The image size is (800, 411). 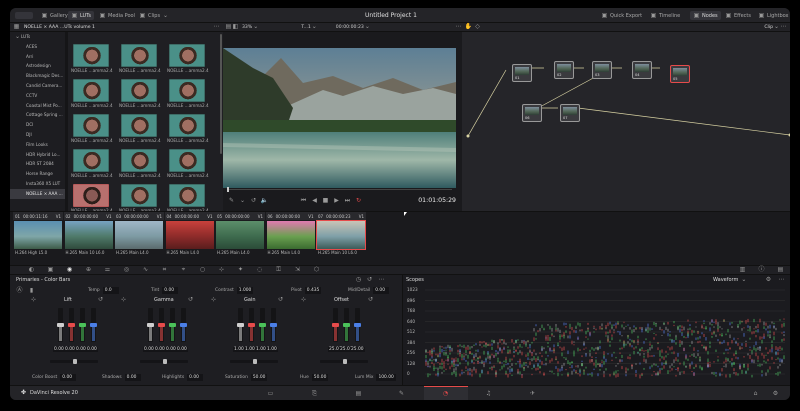 I want to click on lut-folder-item: Insta360 X5 LUT, so click(x=37, y=184).